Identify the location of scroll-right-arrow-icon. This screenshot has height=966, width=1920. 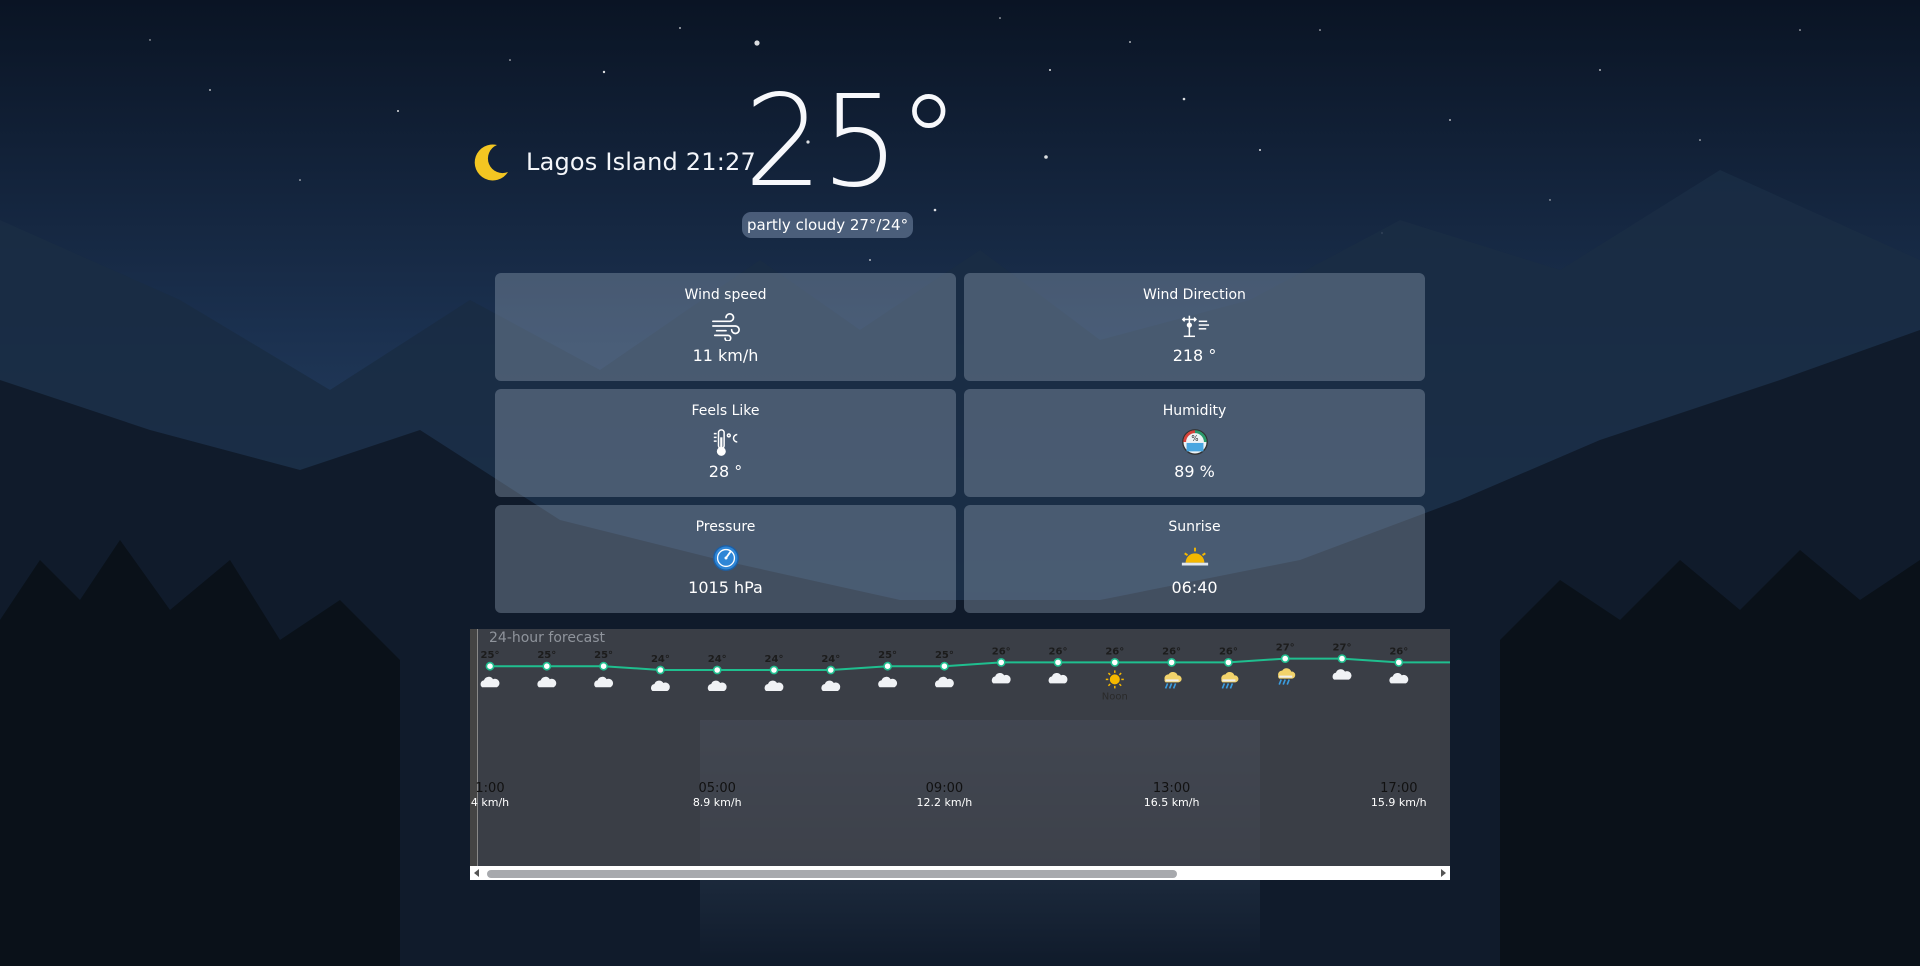
(1443, 873).